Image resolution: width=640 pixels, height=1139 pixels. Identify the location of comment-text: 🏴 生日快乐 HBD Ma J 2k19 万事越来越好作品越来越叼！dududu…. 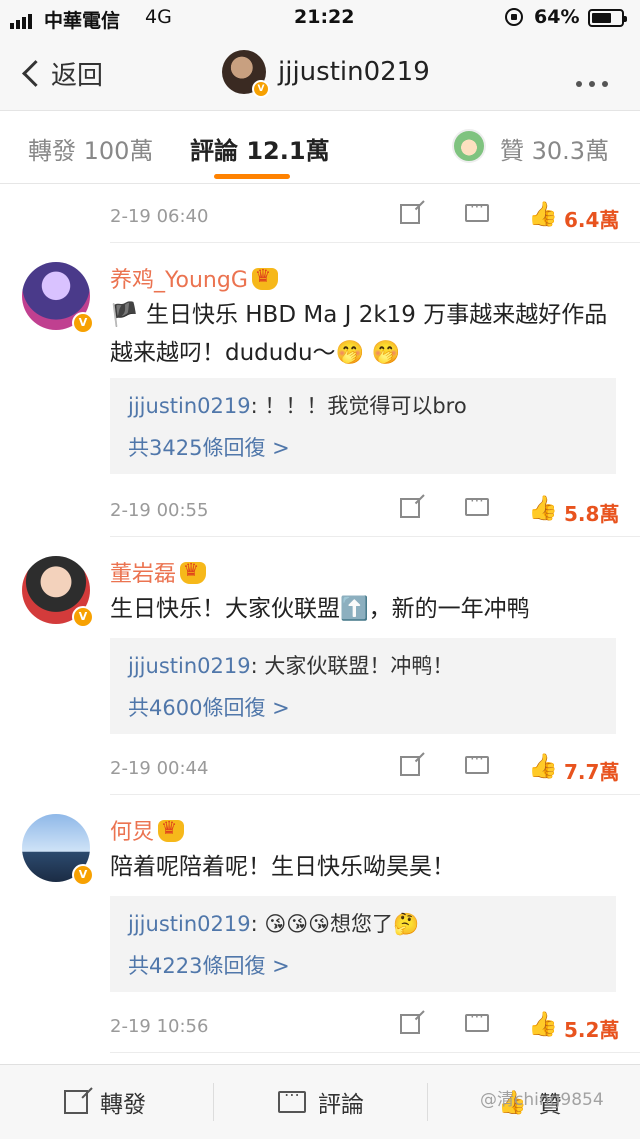
(359, 334).